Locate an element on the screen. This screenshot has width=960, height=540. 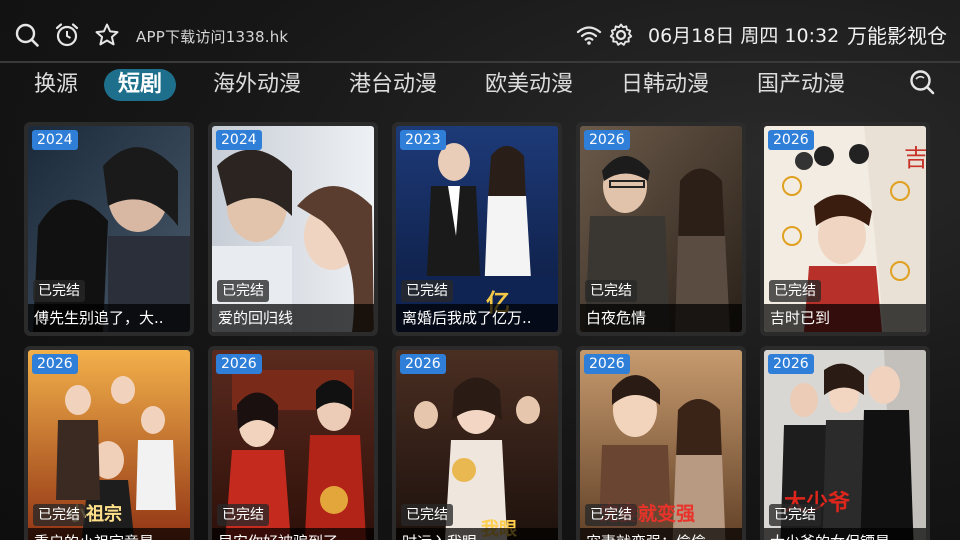
drama-poster: 2024 已完结 爱的回归线 is located at coordinates (293, 229).